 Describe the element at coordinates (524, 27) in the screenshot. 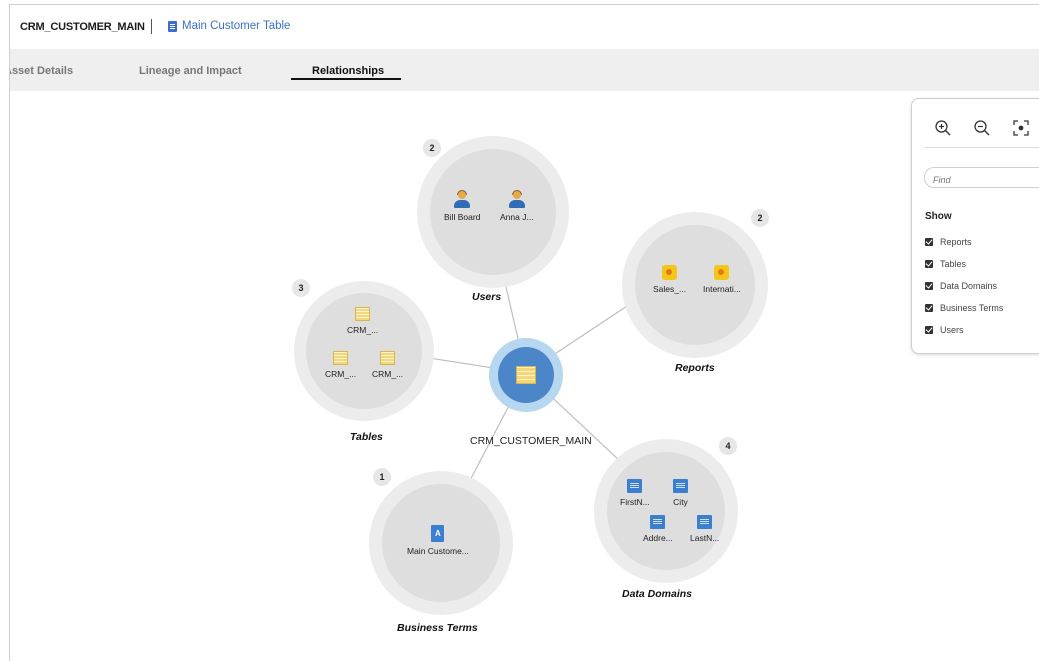

I see `asset-header: CRM_CUSTOMER_MAIN Main Customer Table` at that location.